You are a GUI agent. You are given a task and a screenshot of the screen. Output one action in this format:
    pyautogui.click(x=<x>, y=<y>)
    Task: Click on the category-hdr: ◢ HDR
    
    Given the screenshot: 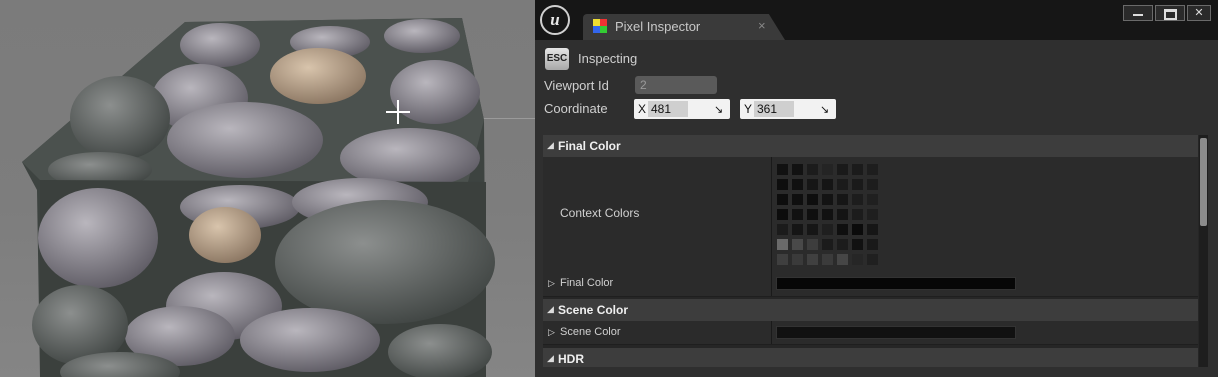 What is the action you would take?
    pyautogui.click(x=870, y=357)
    